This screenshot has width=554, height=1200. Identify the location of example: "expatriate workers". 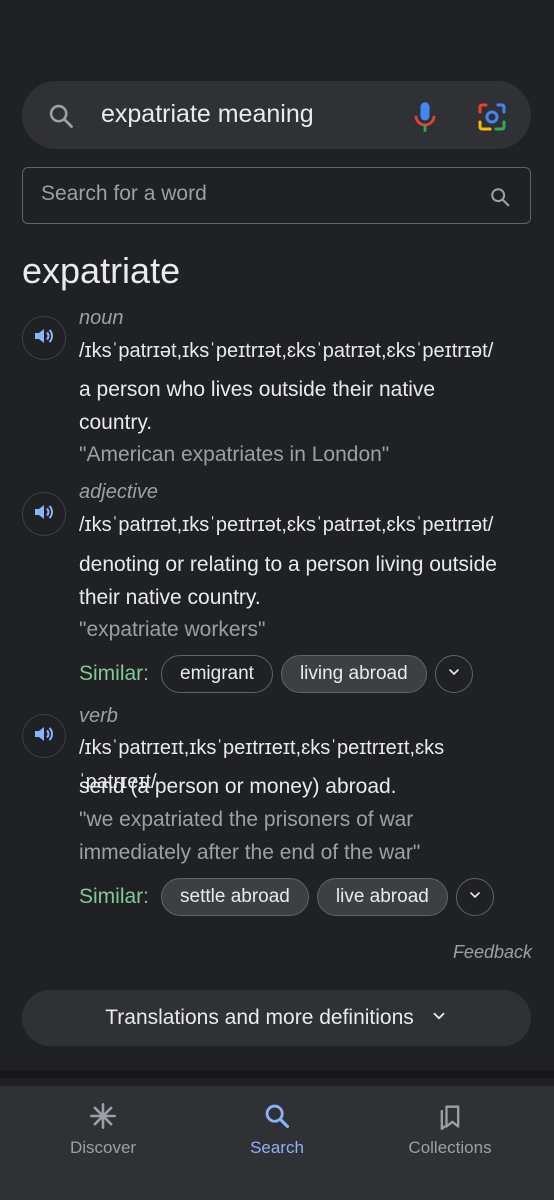
(172, 629).